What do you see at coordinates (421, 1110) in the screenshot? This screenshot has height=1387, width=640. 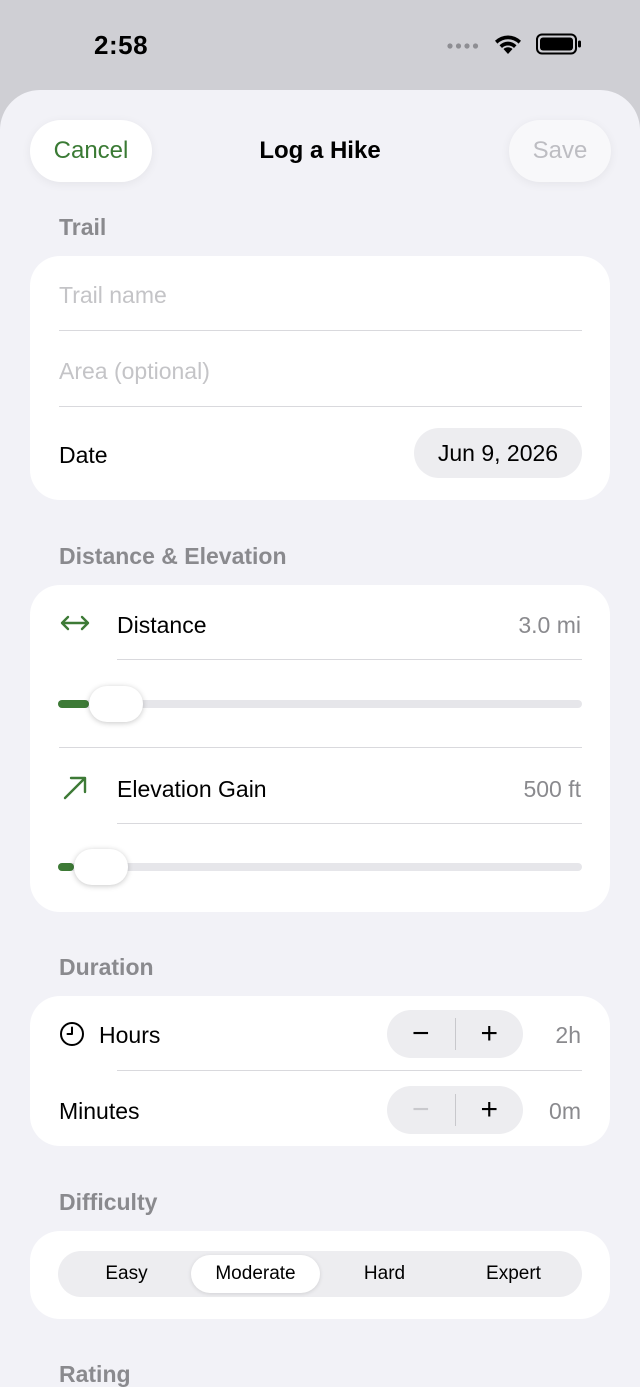 I see `minutes-decrement-button: −` at bounding box center [421, 1110].